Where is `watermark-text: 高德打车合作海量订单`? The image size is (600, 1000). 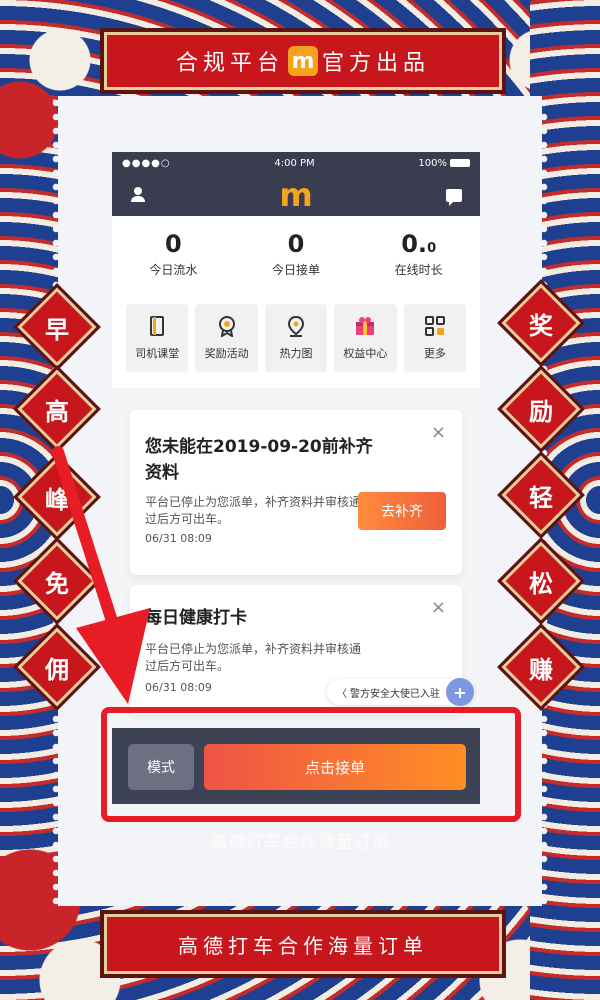 watermark-text: 高德打车合作海量订单 is located at coordinates (300, 843).